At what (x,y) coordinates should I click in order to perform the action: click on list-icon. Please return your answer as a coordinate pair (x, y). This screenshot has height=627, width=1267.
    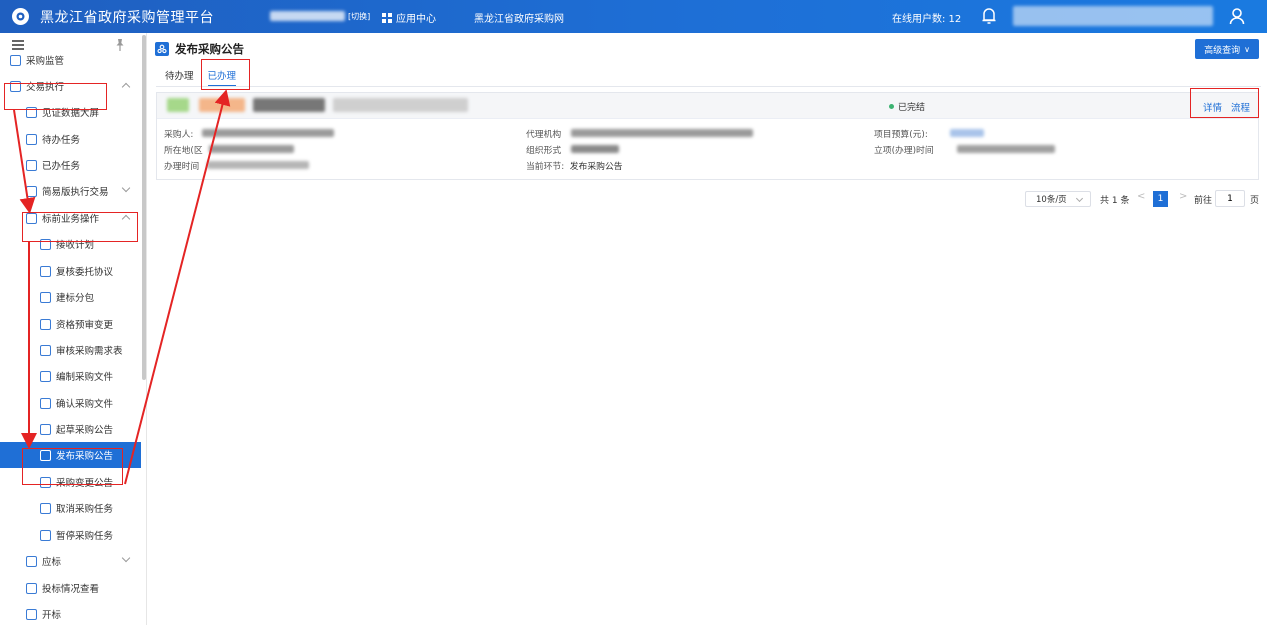
    Looking at the image, I should click on (45, 482).